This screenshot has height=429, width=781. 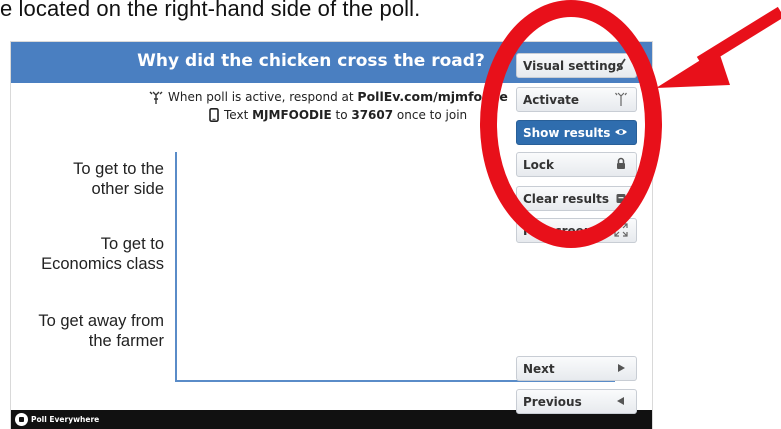 What do you see at coordinates (567, 133) in the screenshot?
I see `button-label: Show results` at bounding box center [567, 133].